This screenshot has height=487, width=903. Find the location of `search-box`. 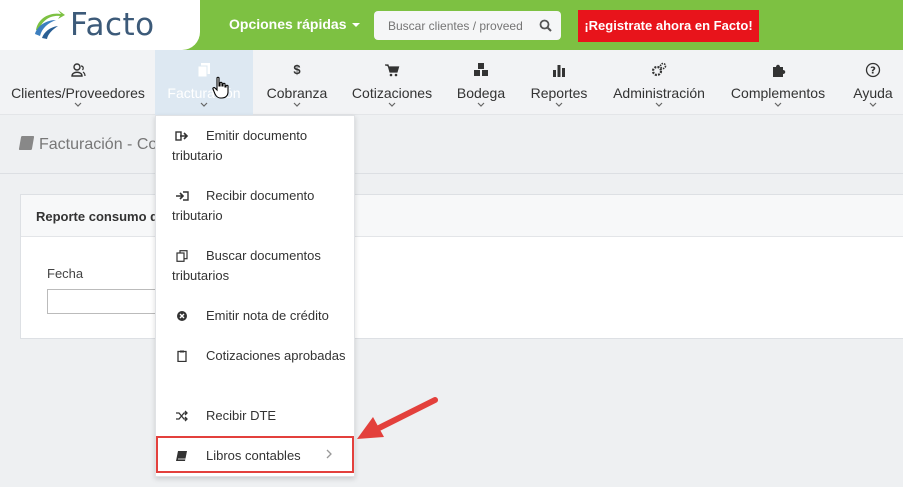

search-box is located at coordinates (467, 25).